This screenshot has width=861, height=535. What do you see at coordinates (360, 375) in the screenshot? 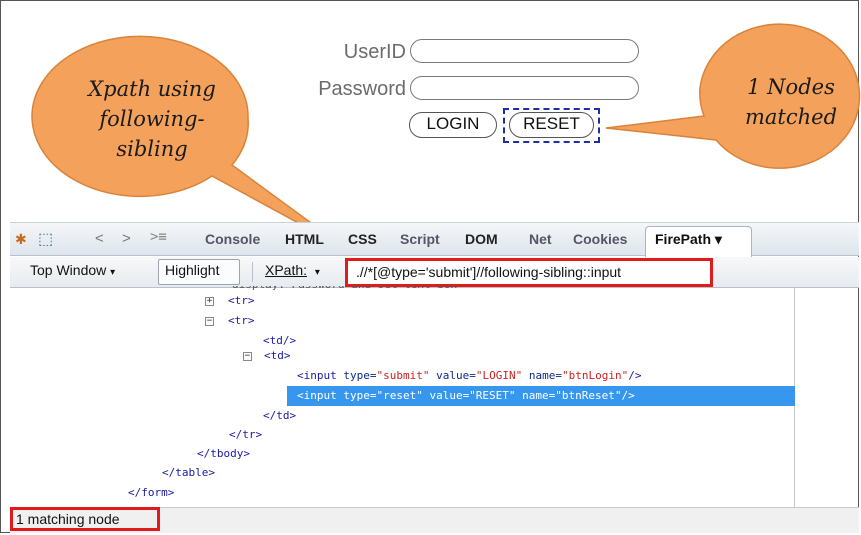
I see `attr-type: type=` at bounding box center [360, 375].